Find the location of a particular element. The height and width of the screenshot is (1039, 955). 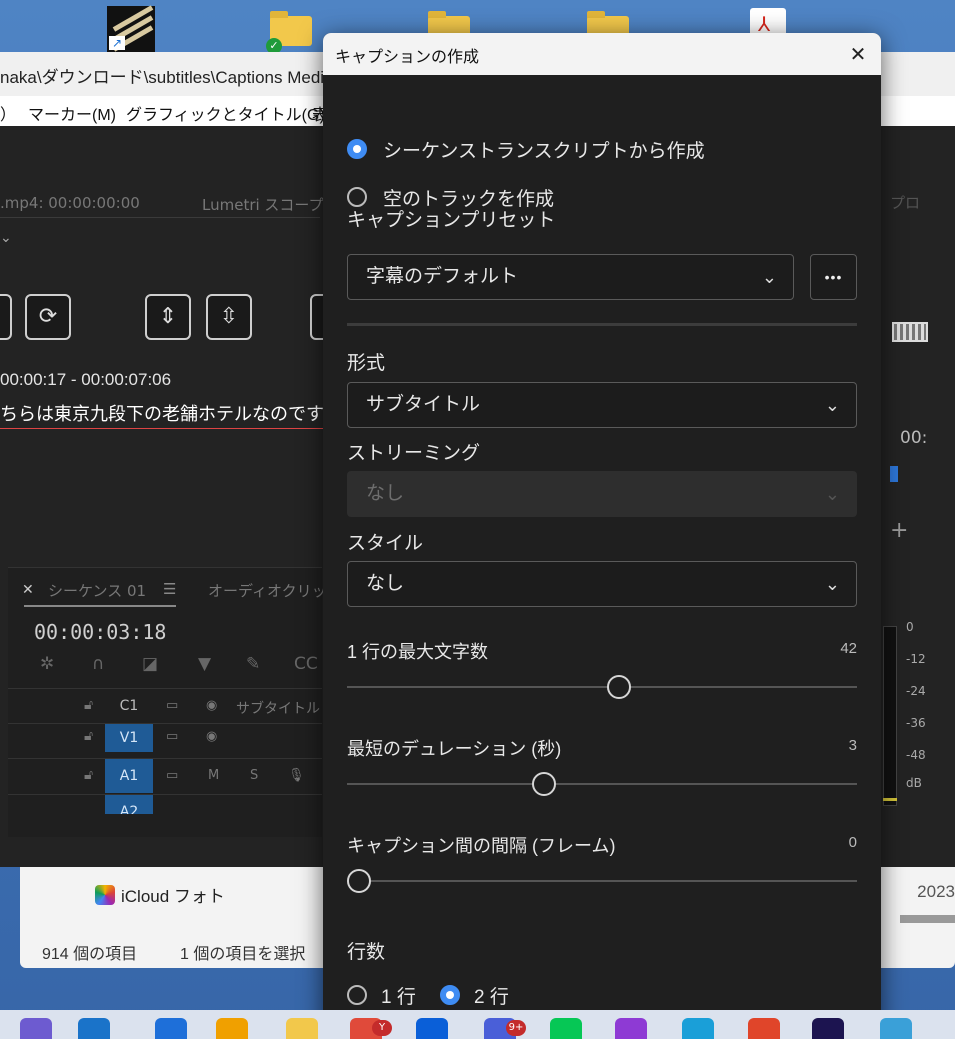

tab-underline is located at coordinates (100, 606).